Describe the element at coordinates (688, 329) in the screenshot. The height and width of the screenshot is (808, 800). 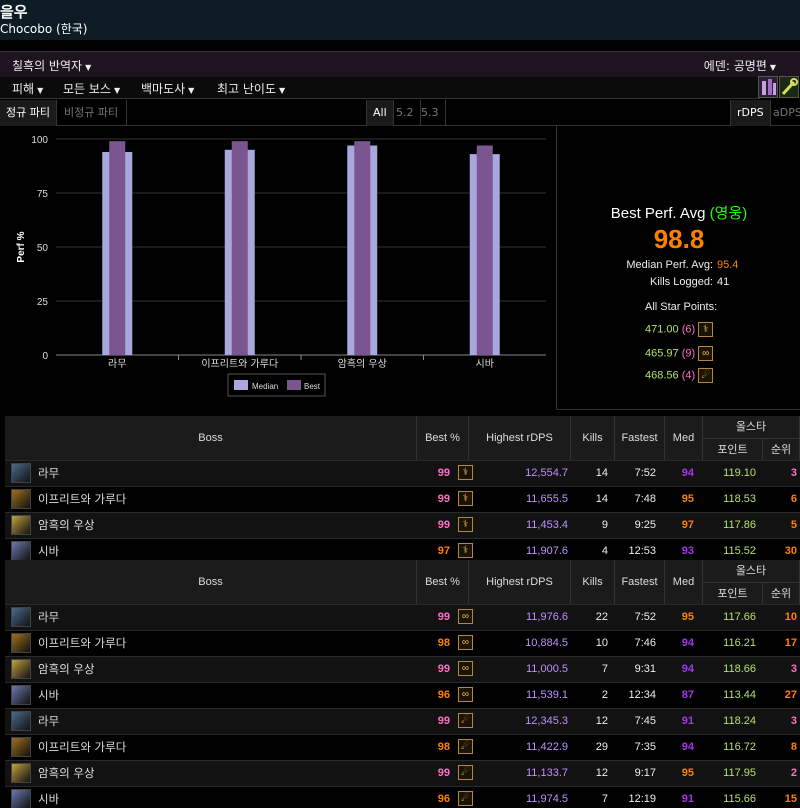
I see `allstar-rank: (6)` at that location.